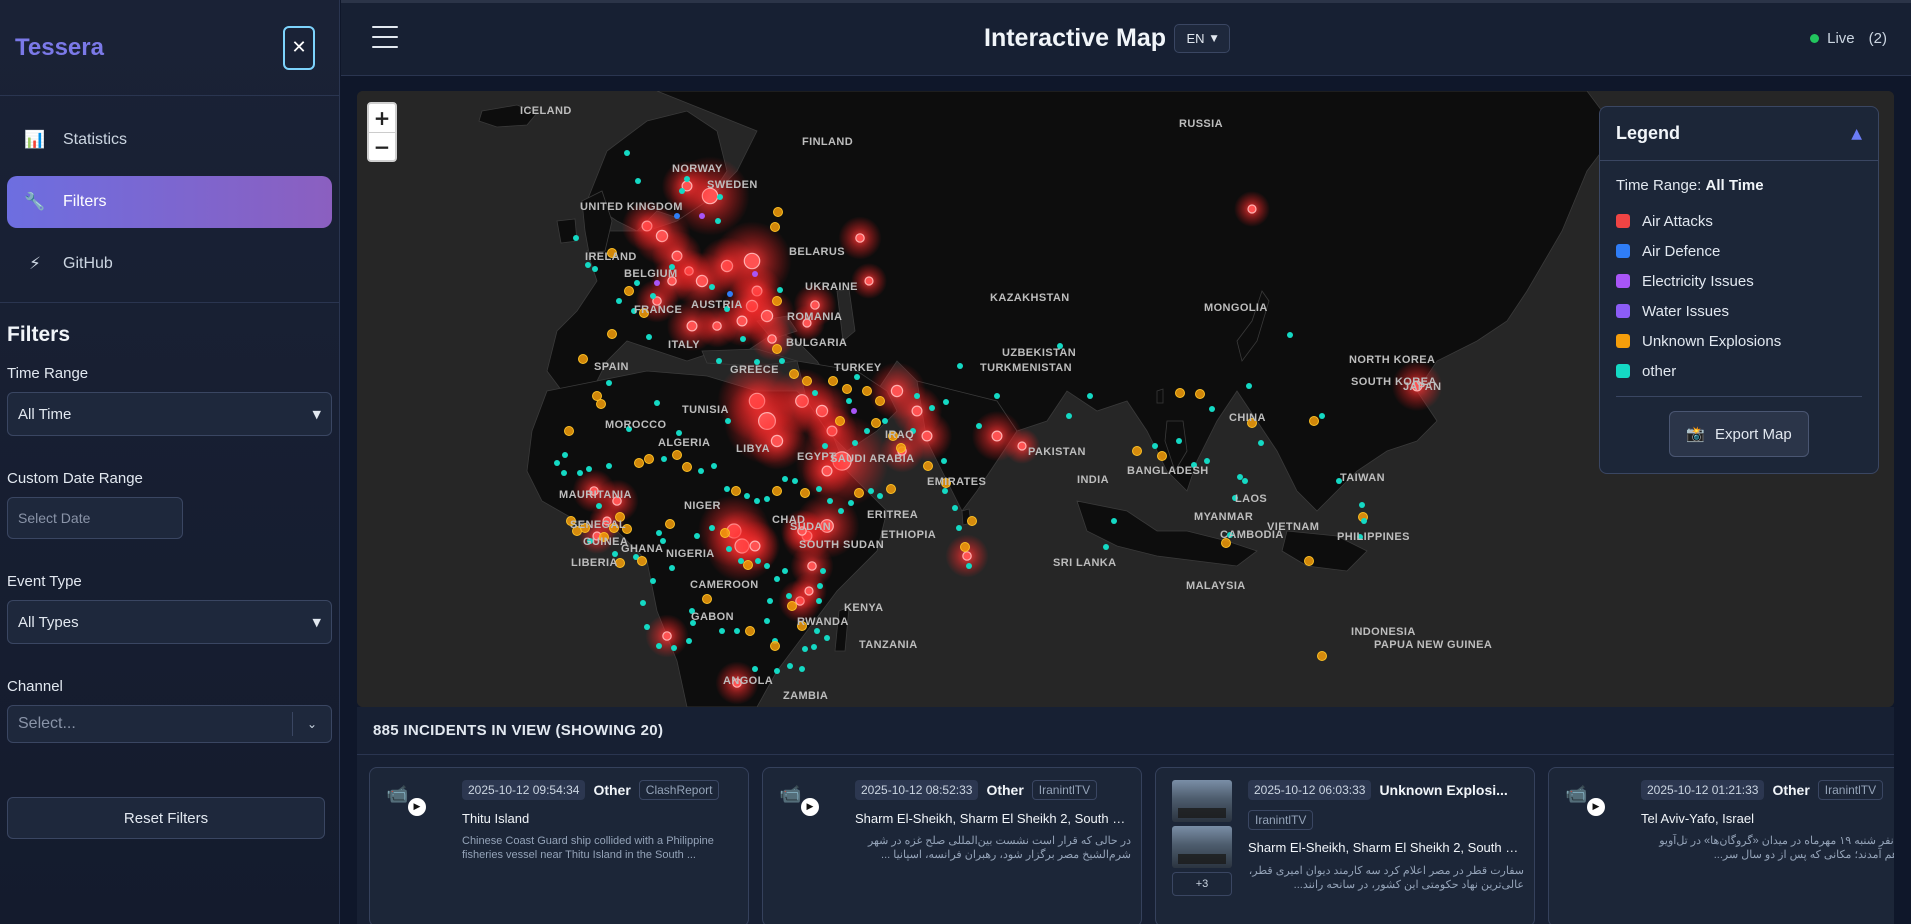  What do you see at coordinates (95, 518) in the screenshot?
I see `date-input: Select Date` at bounding box center [95, 518].